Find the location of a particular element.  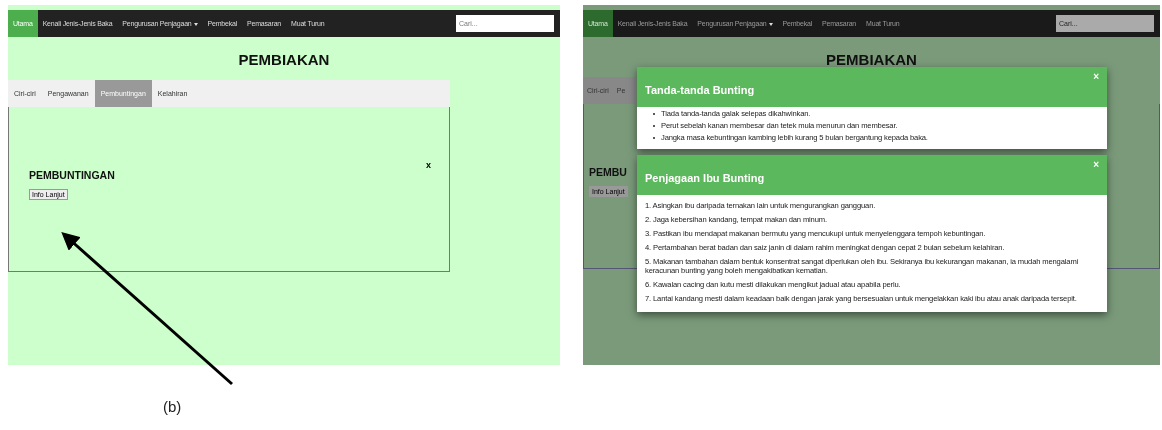

modal-title: Penjagaan Ibu Bunting is located at coordinates (705, 177).